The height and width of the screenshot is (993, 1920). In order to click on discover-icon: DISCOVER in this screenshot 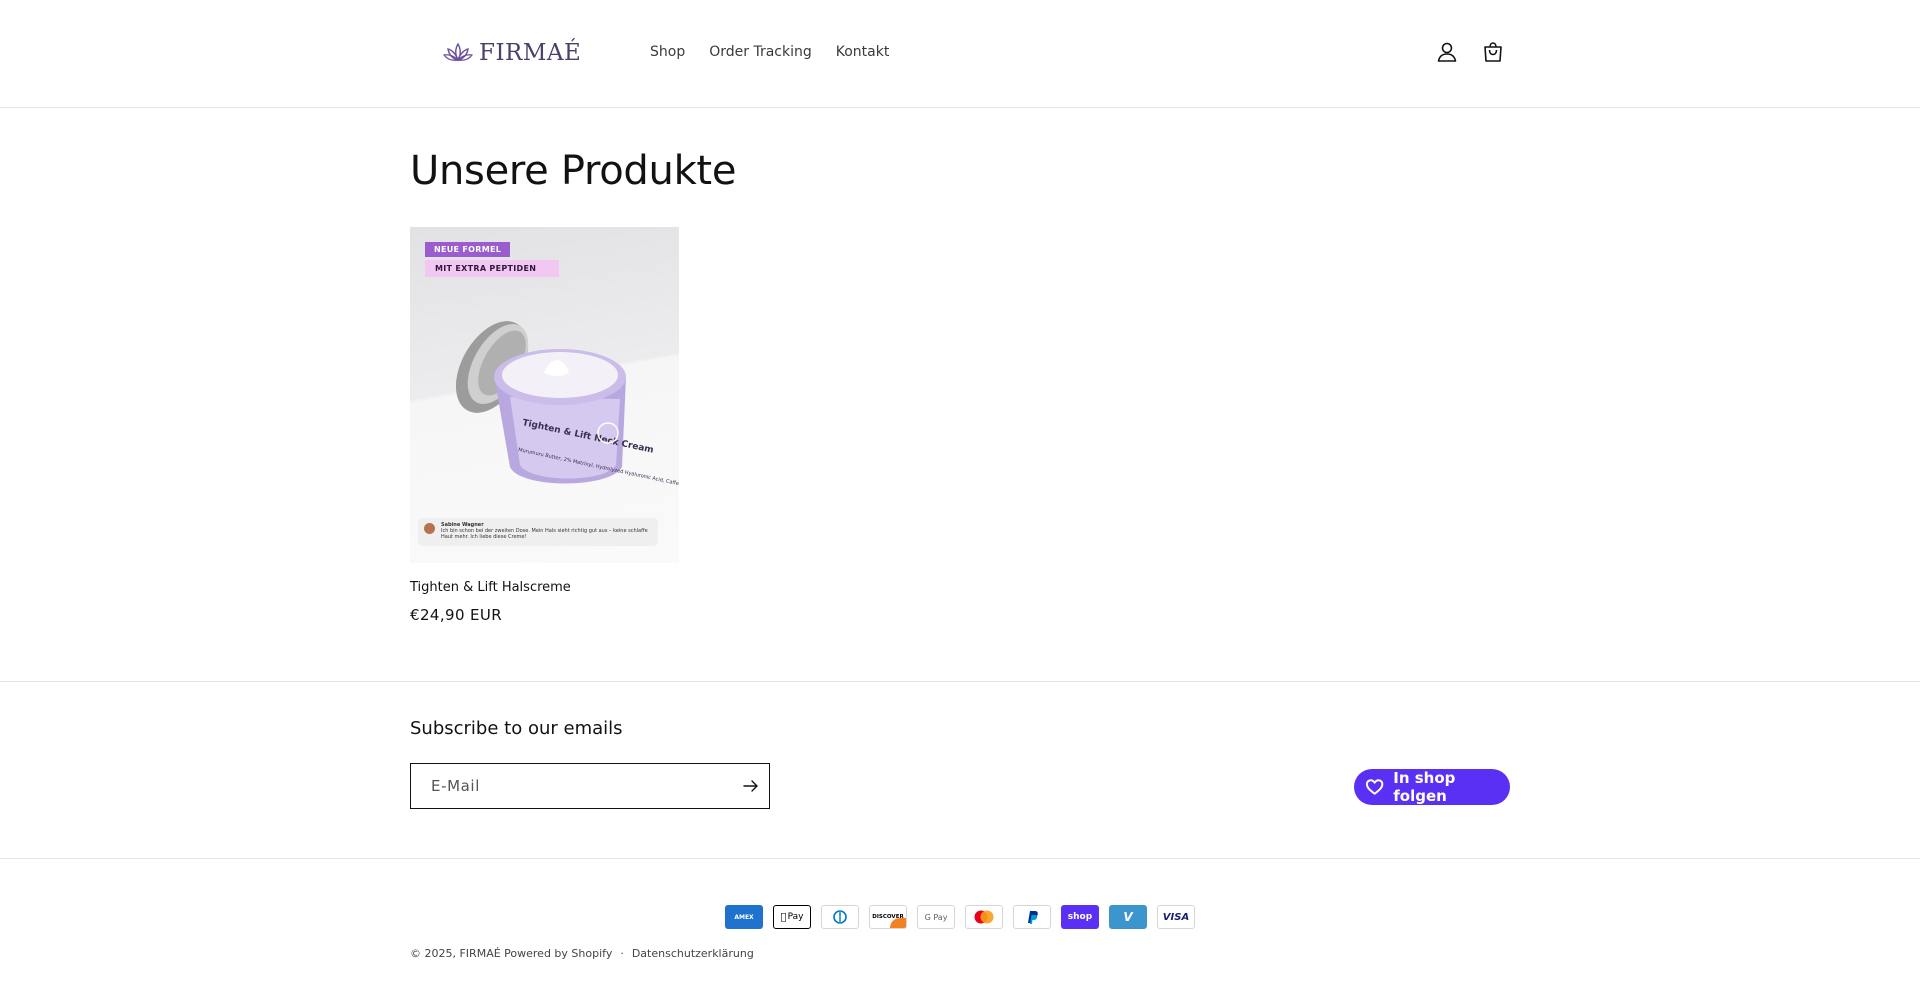, I will do `click(888, 917)`.